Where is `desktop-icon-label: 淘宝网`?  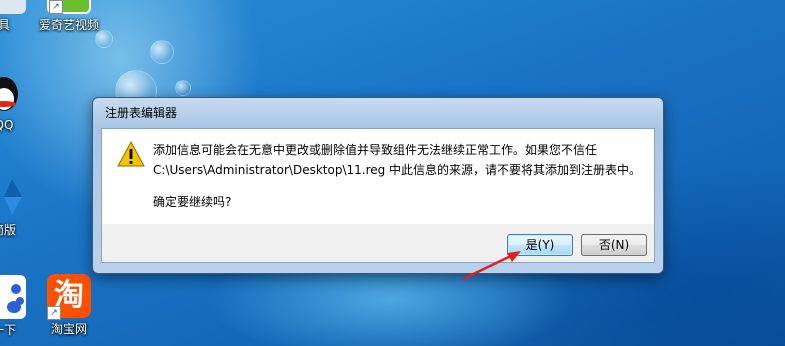
desktop-icon-label: 淘宝网 is located at coordinates (68, 329).